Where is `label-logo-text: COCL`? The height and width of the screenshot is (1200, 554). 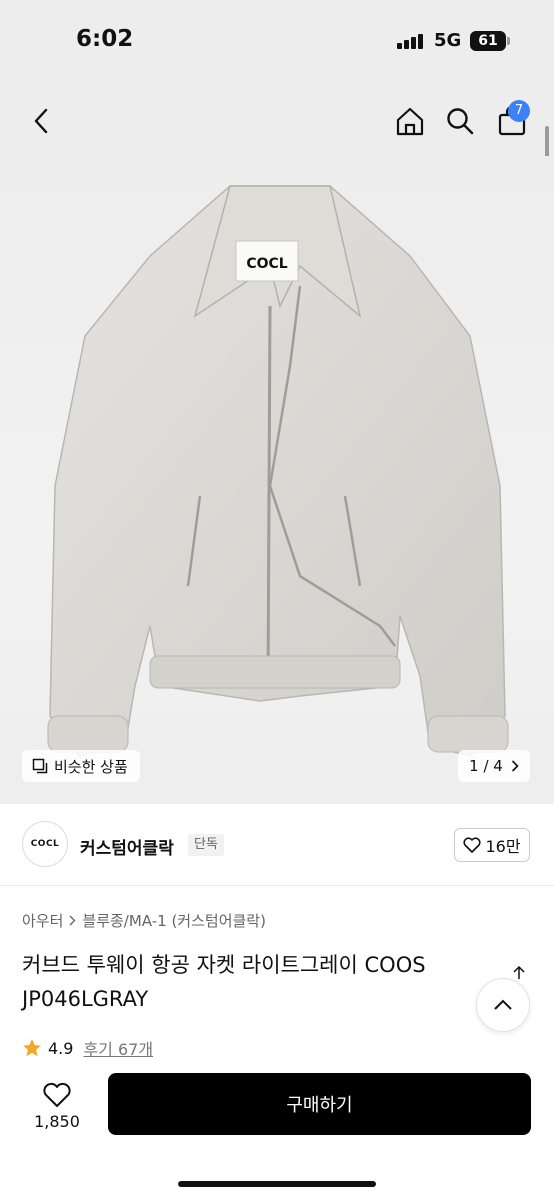
label-logo-text: COCL is located at coordinates (266, 264).